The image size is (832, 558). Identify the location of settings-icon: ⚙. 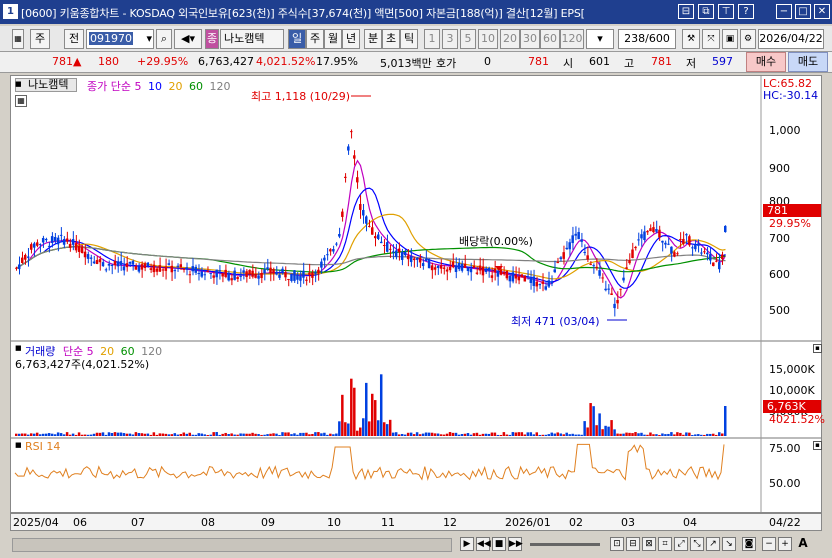
(748, 39).